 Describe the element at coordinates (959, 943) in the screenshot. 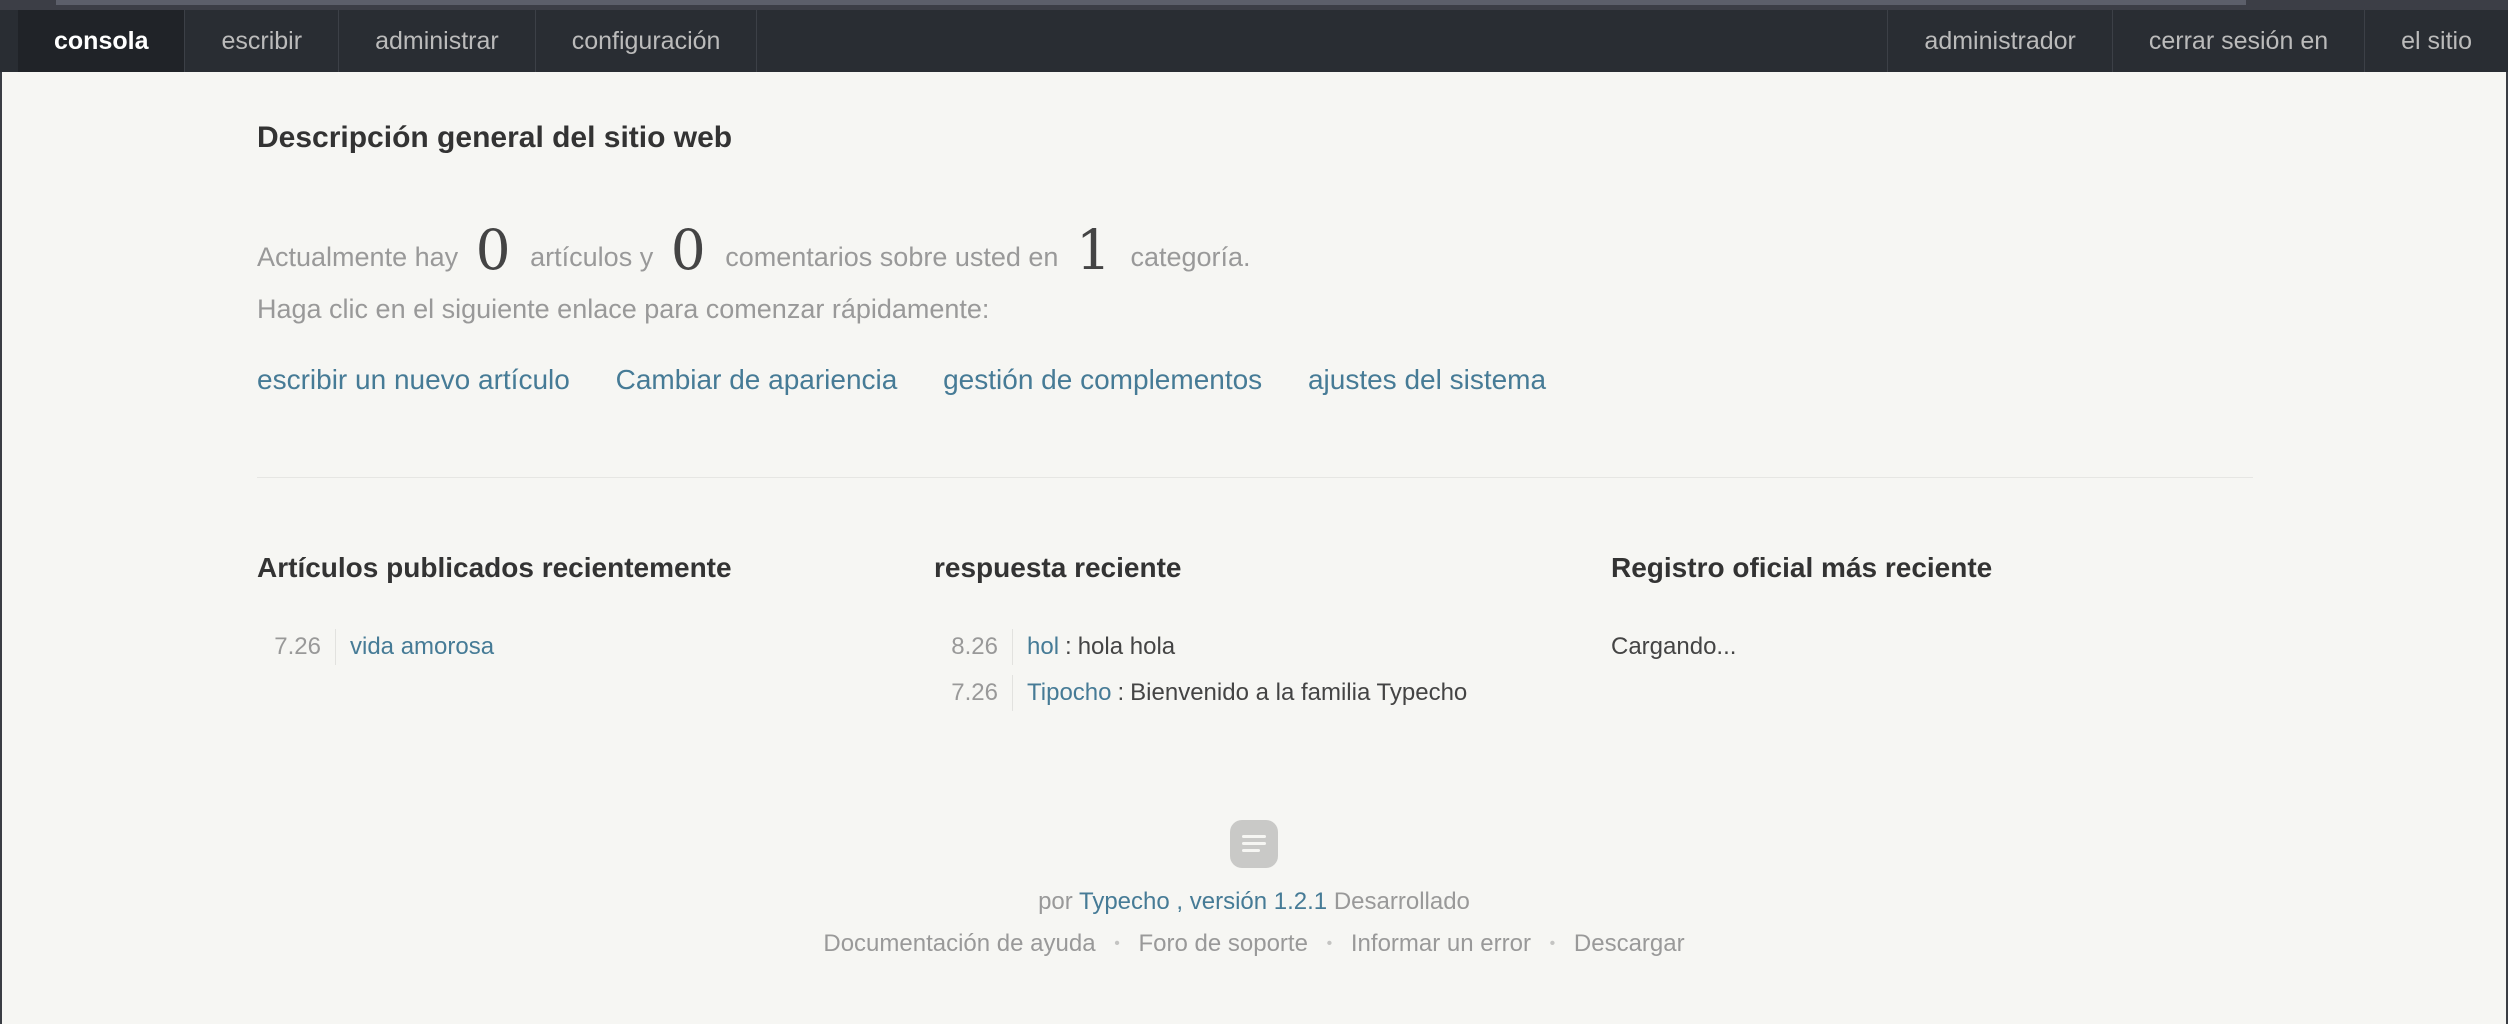

I see `help-docs-link: Documentación de ayuda` at that location.